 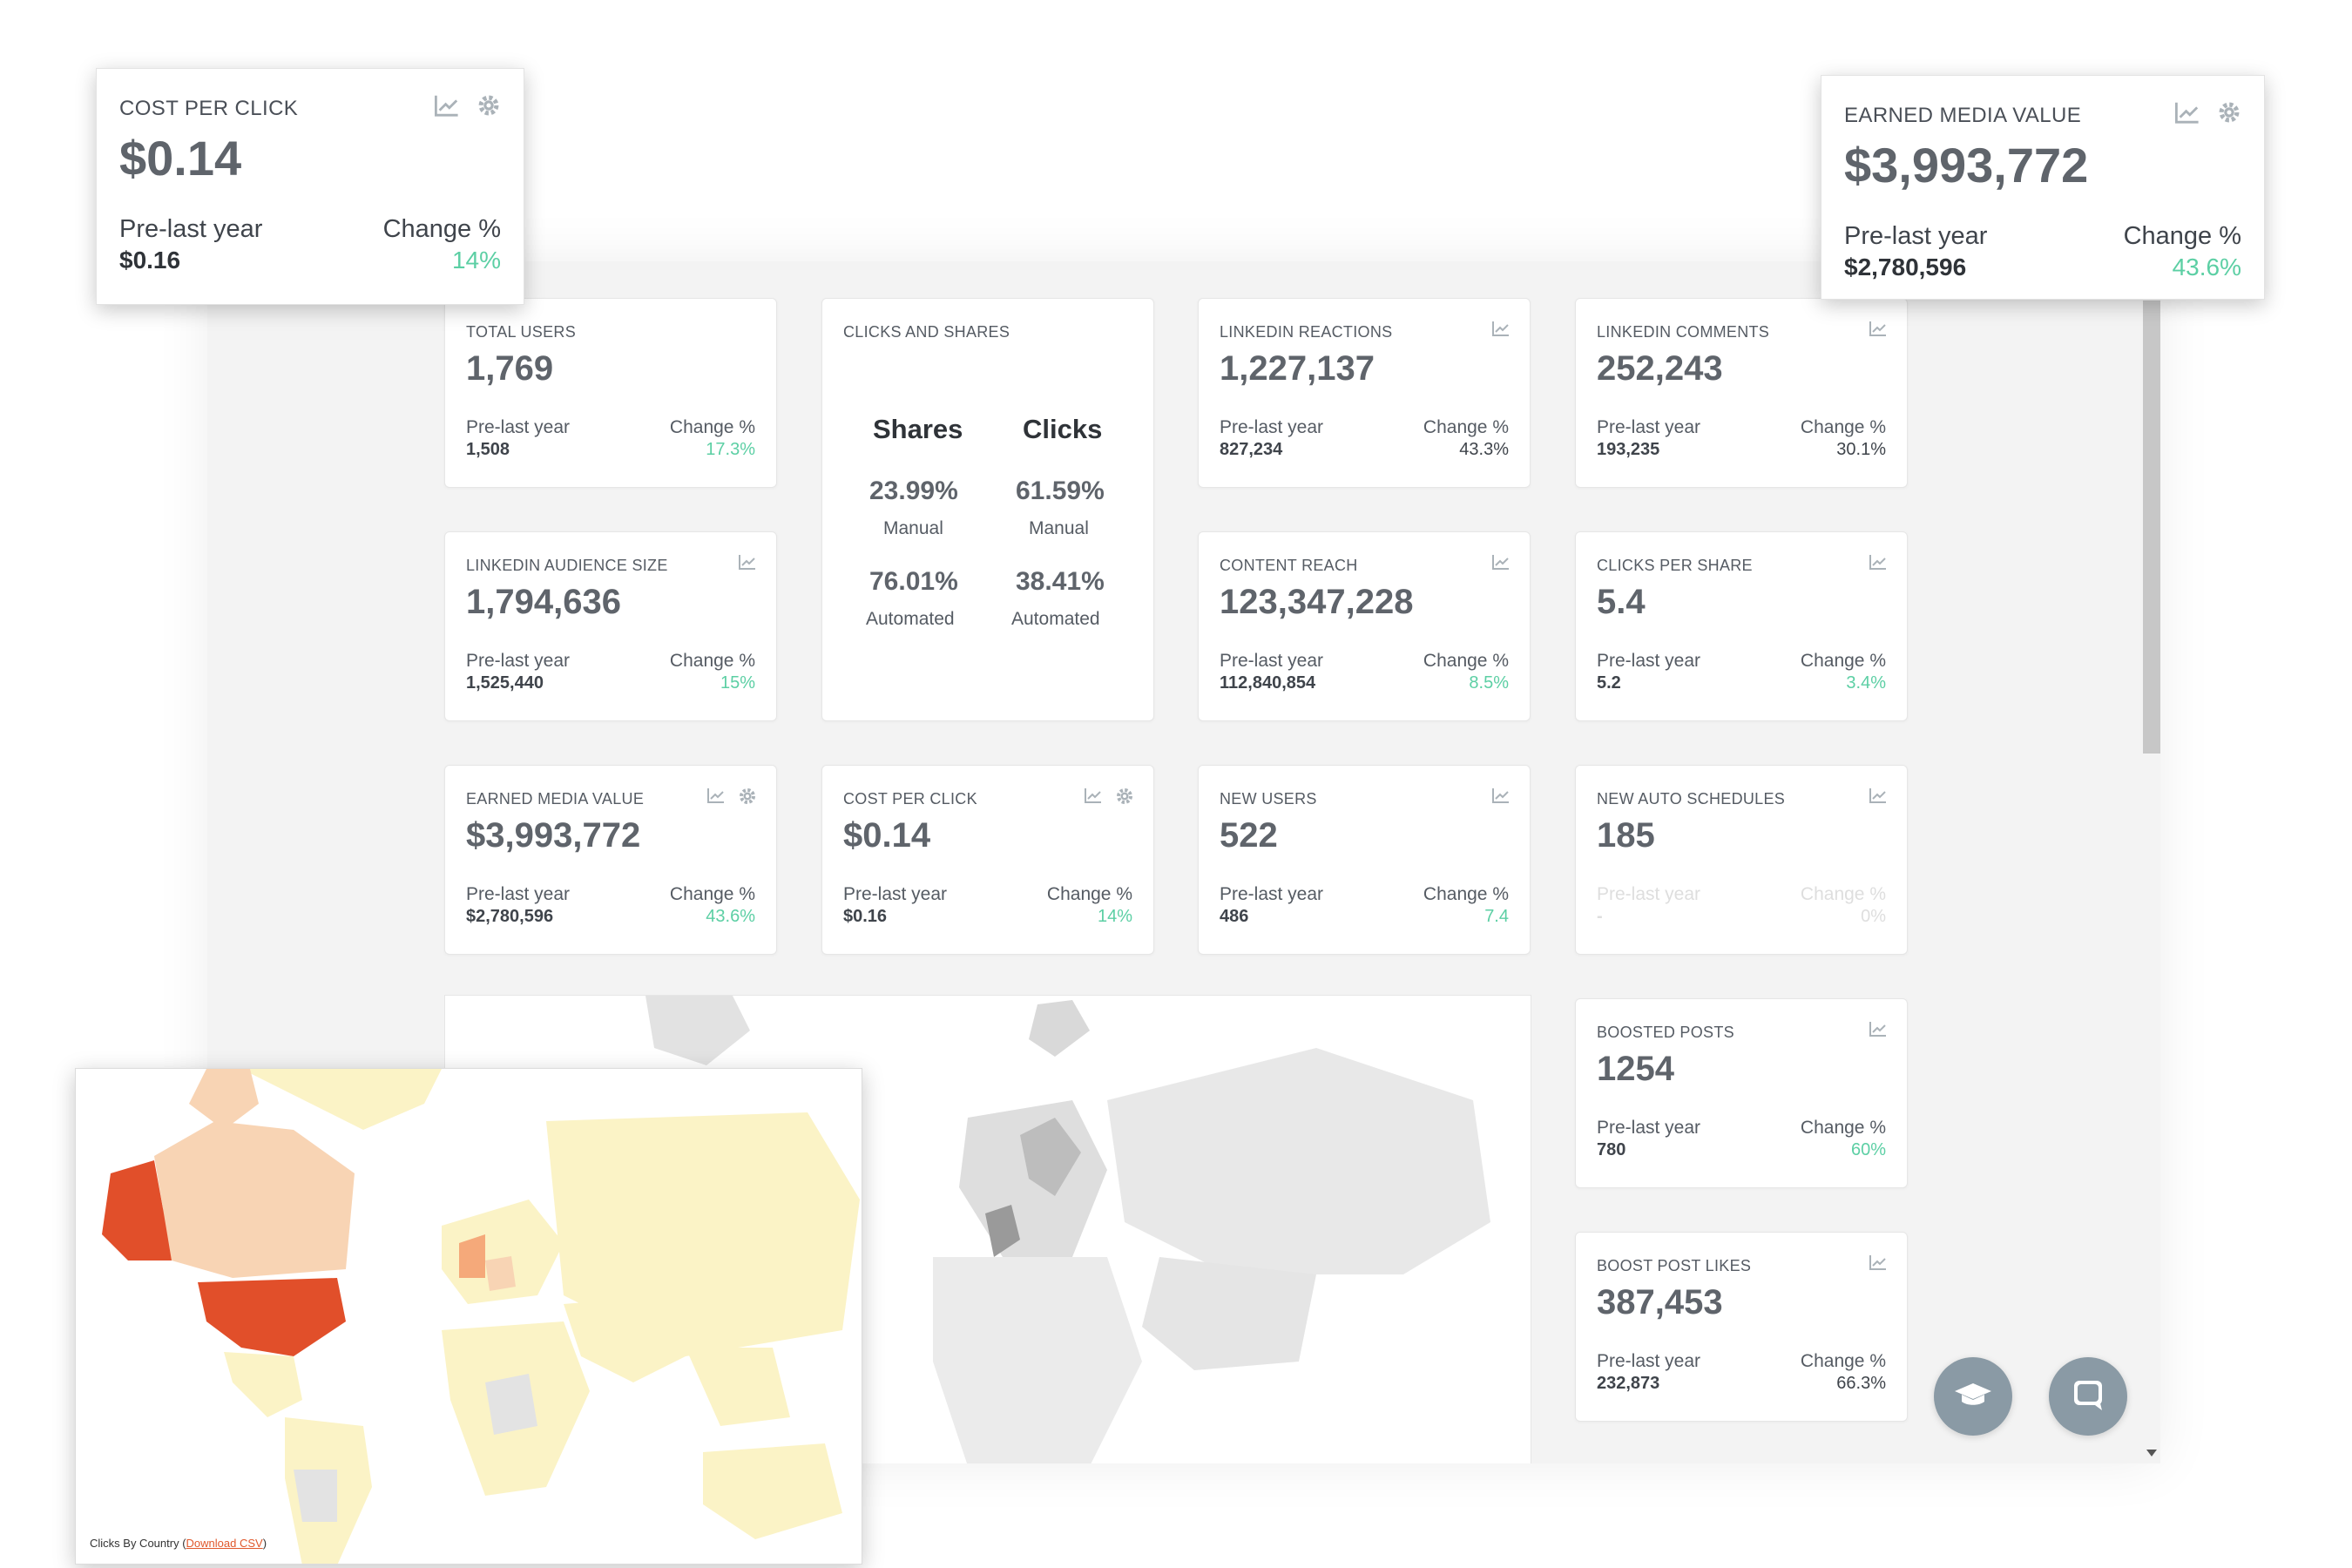 I want to click on card-value: 123,347,228, so click(x=1317, y=602).